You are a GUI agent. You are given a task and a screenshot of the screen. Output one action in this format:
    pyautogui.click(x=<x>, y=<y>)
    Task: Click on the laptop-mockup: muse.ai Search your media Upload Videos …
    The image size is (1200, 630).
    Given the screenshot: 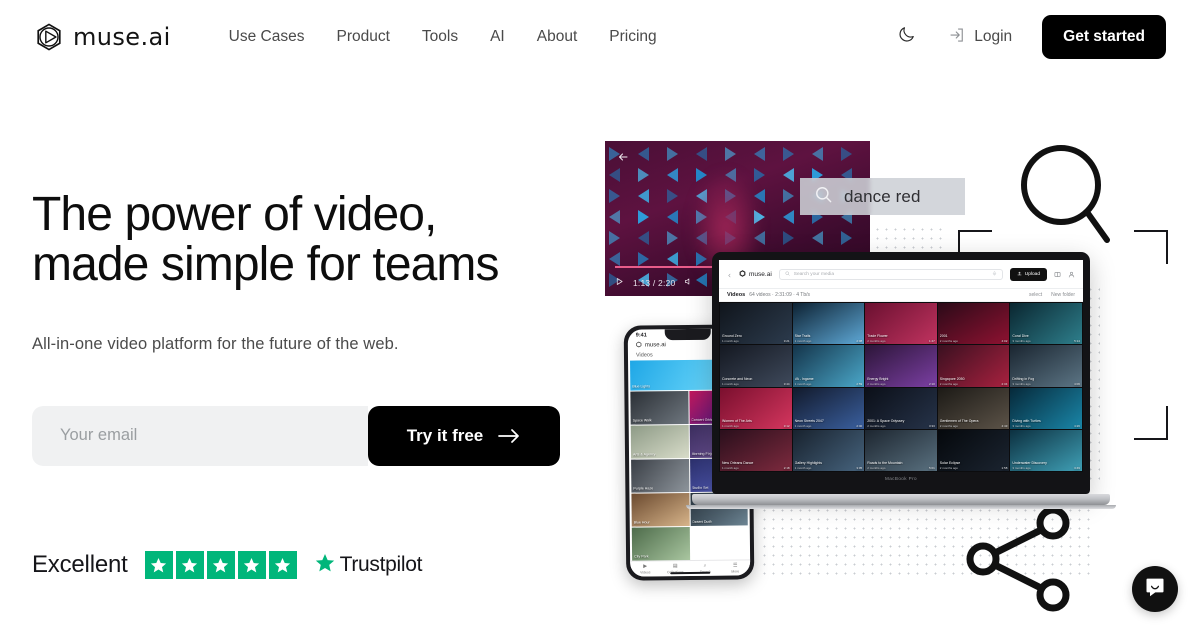 What is the action you would take?
    pyautogui.click(x=901, y=380)
    